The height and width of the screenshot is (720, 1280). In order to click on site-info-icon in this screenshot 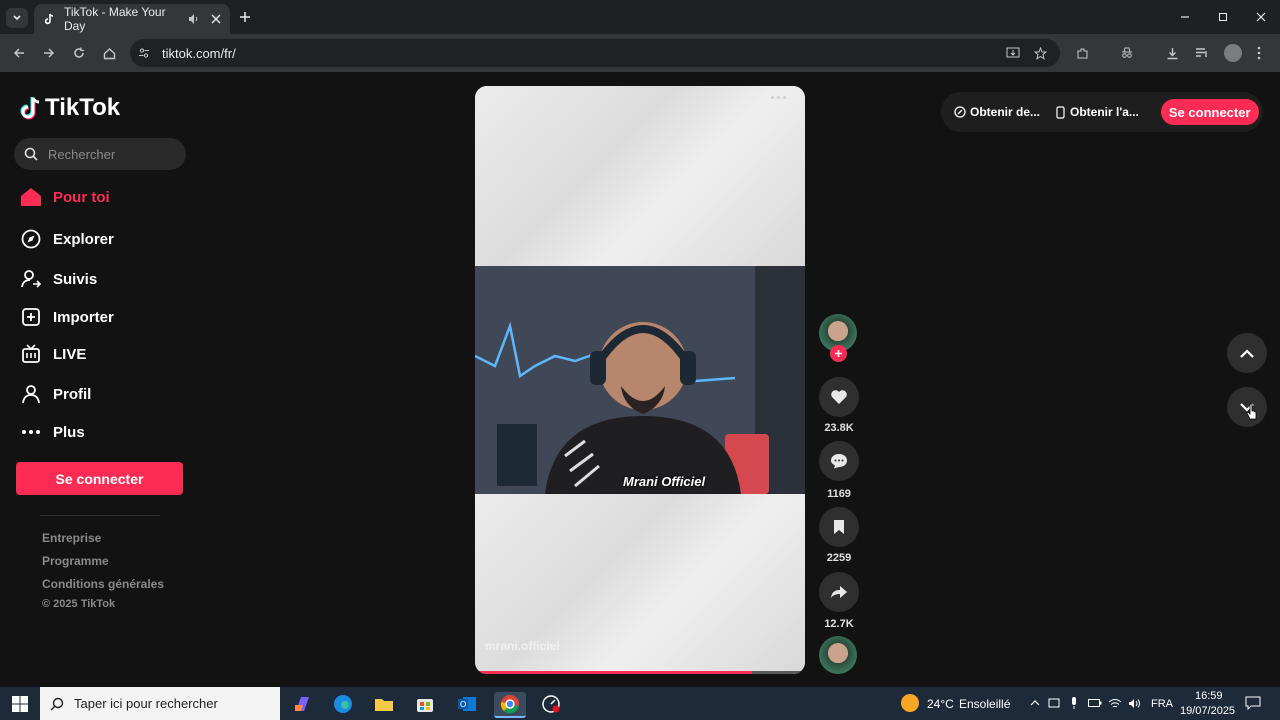, I will do `click(145, 53)`.